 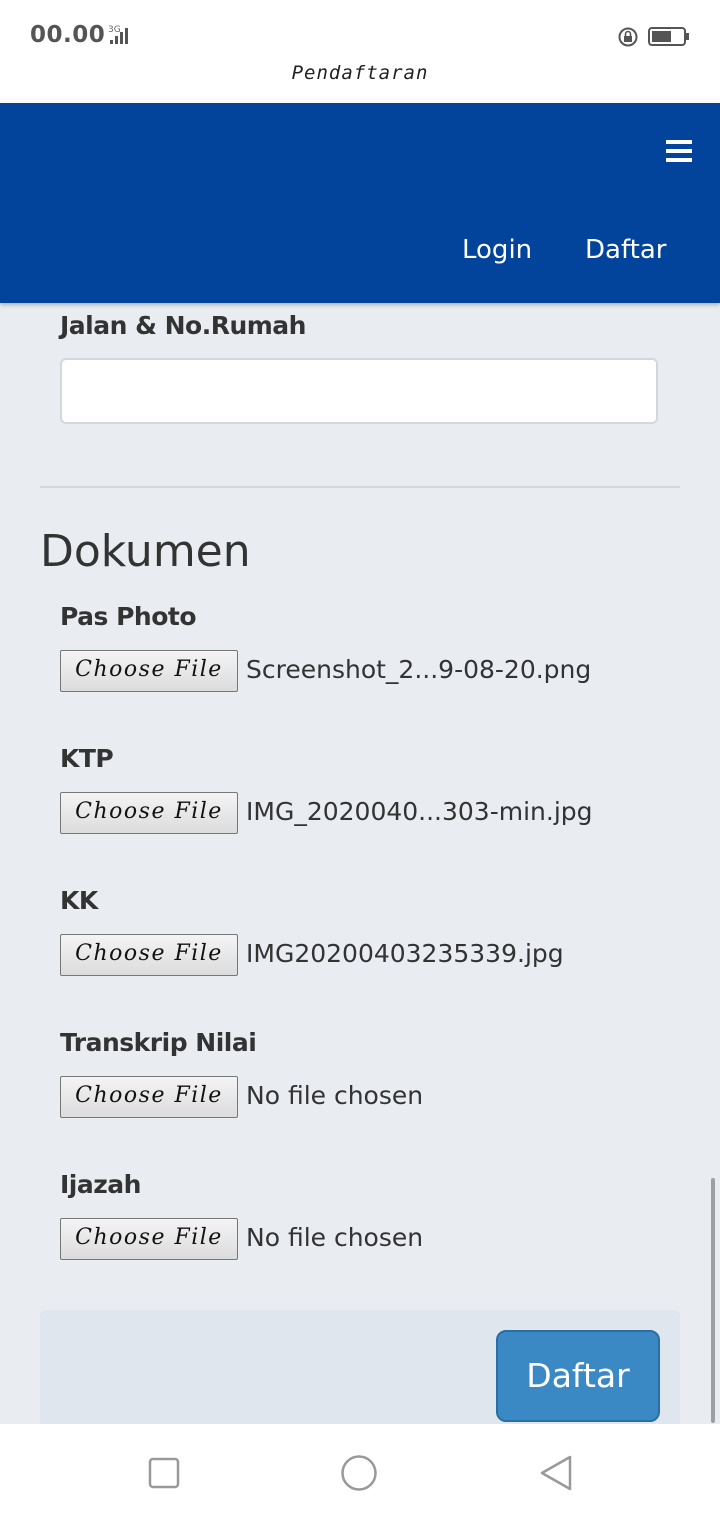 I want to click on kk-file-name: IMG20200403235339.jpg, so click(x=405, y=953).